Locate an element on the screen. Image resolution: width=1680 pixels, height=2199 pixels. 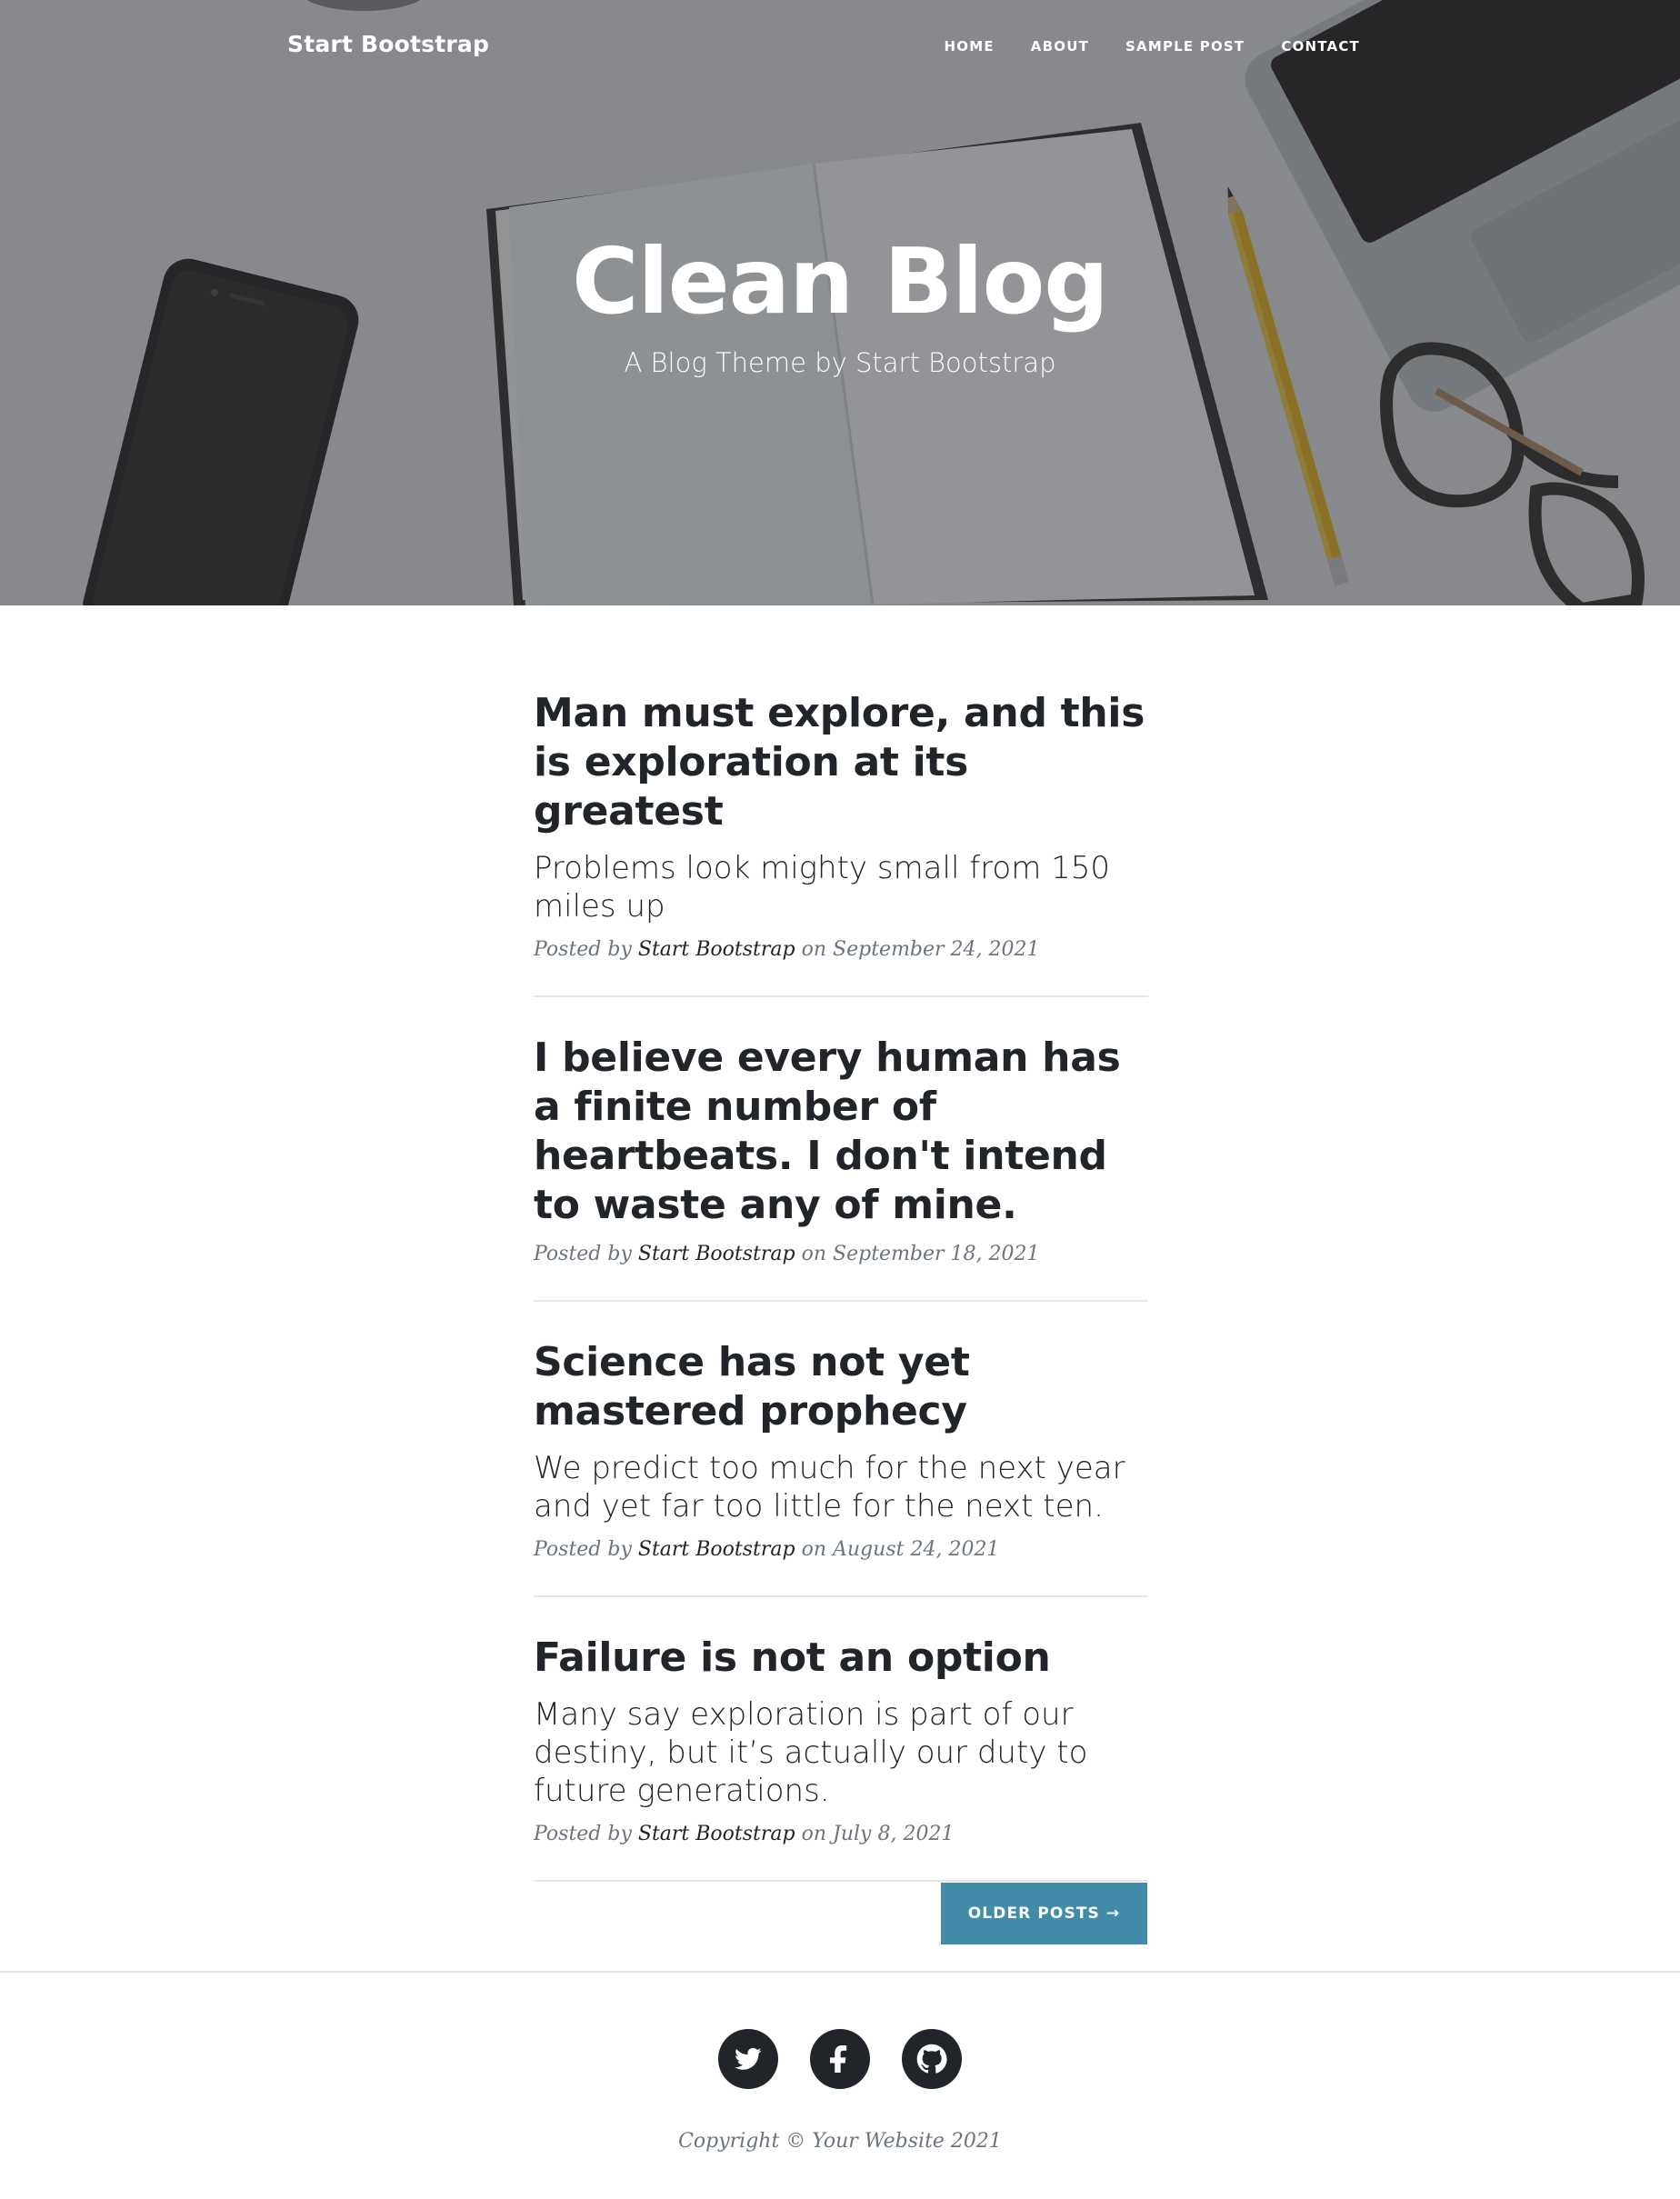
nav-links: HOME ABOUT SAMPLE POST CONTACT is located at coordinates (1152, 46).